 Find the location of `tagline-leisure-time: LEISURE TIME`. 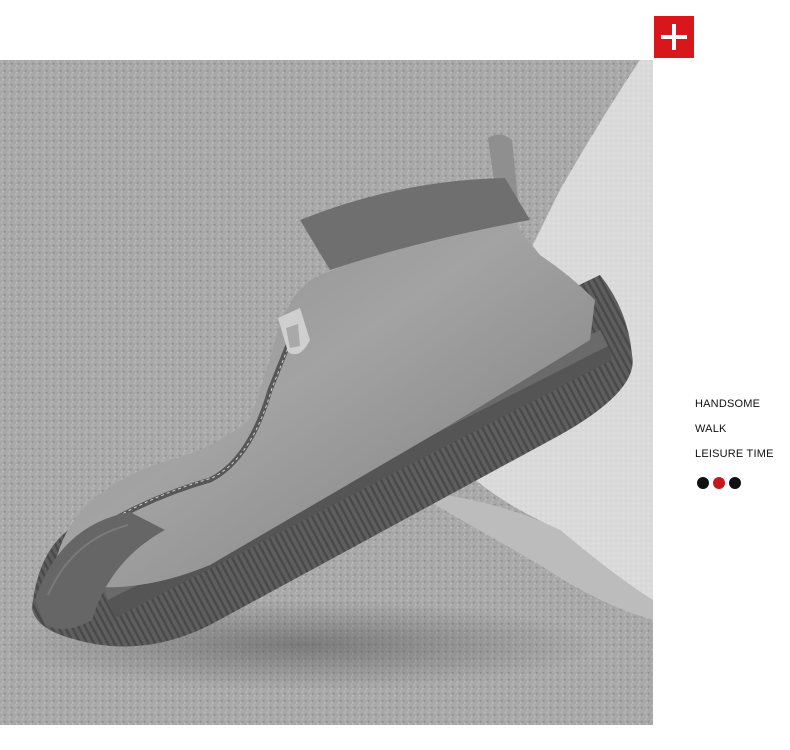

tagline-leisure-time: LEISURE TIME is located at coordinates (734, 454).